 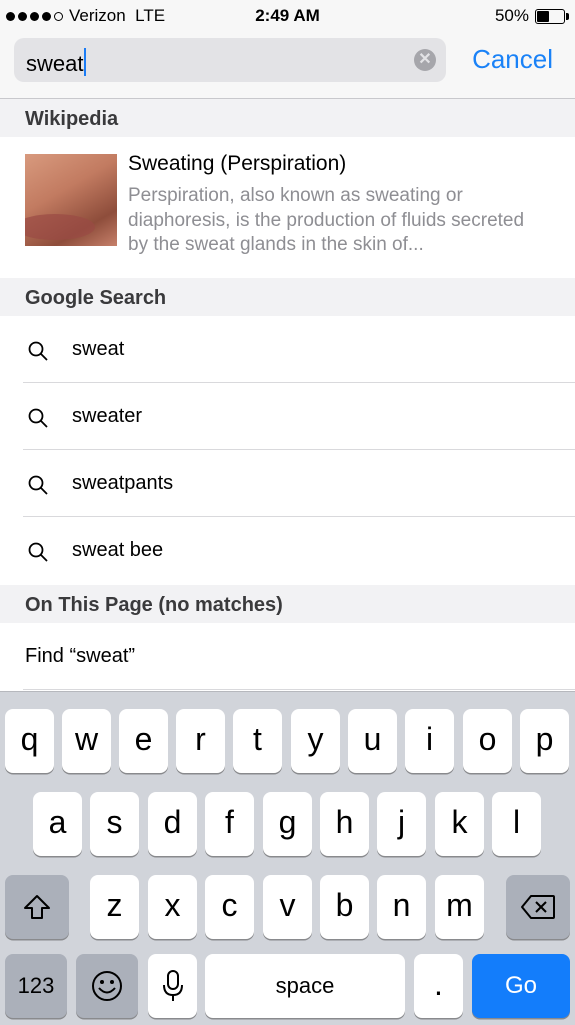 I want to click on clear-search-icon: ✕, so click(x=425, y=60).